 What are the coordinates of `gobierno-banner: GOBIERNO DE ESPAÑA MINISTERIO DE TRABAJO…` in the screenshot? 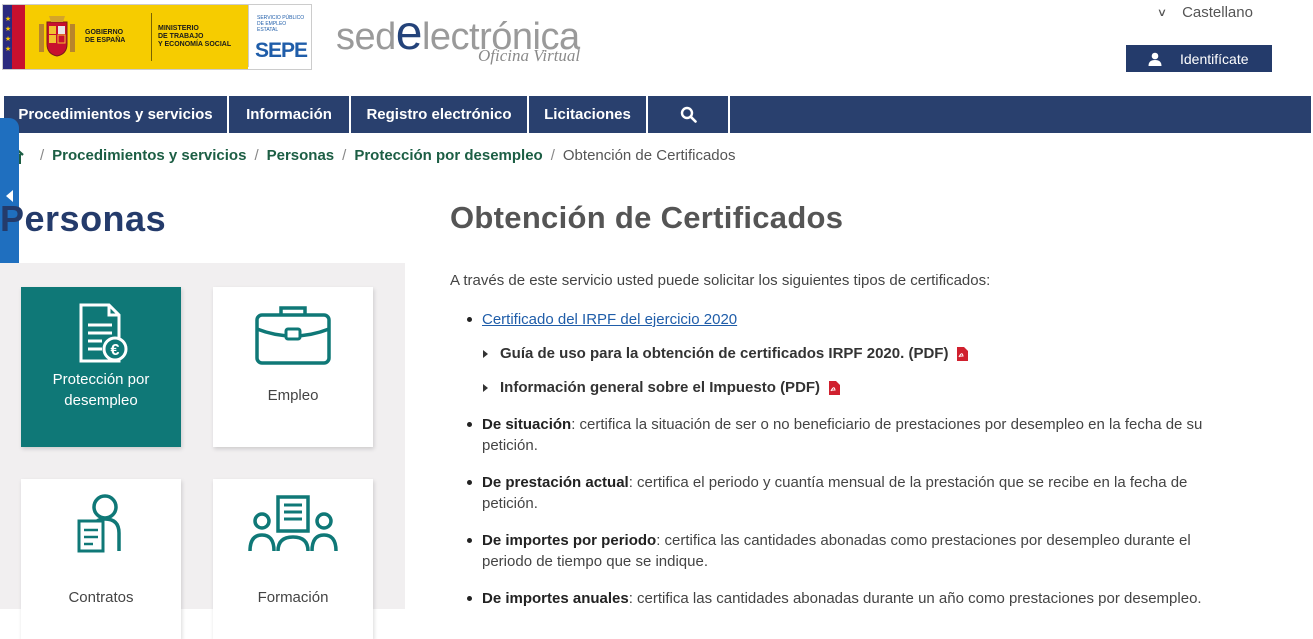 It's located at (136, 37).